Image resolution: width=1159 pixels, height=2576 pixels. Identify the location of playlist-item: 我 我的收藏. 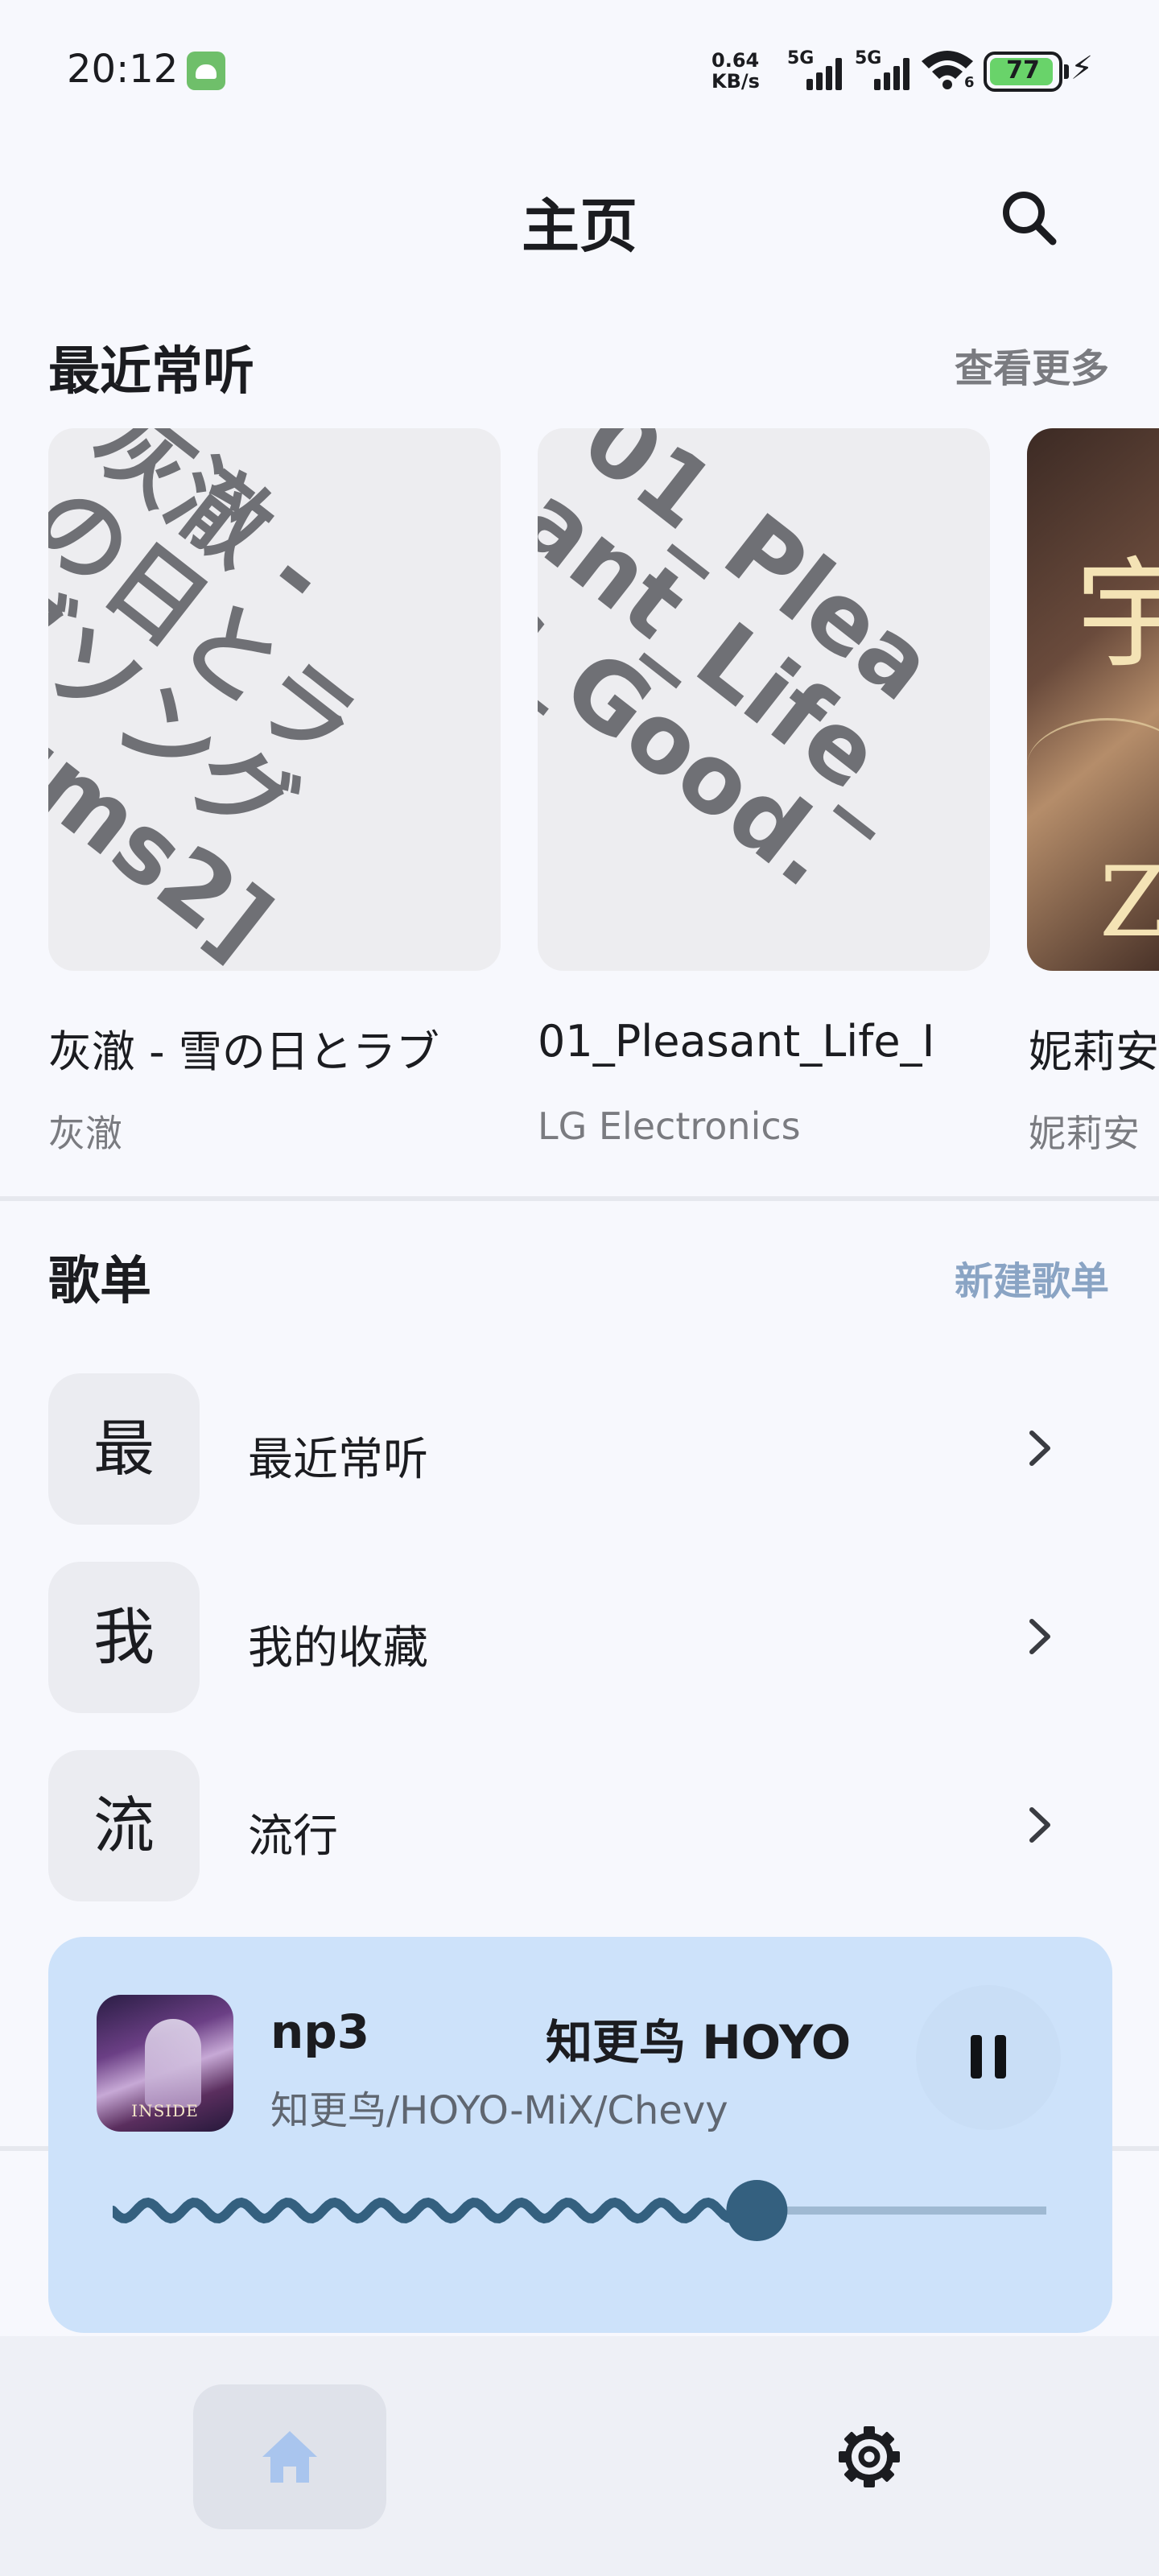
(579, 1638).